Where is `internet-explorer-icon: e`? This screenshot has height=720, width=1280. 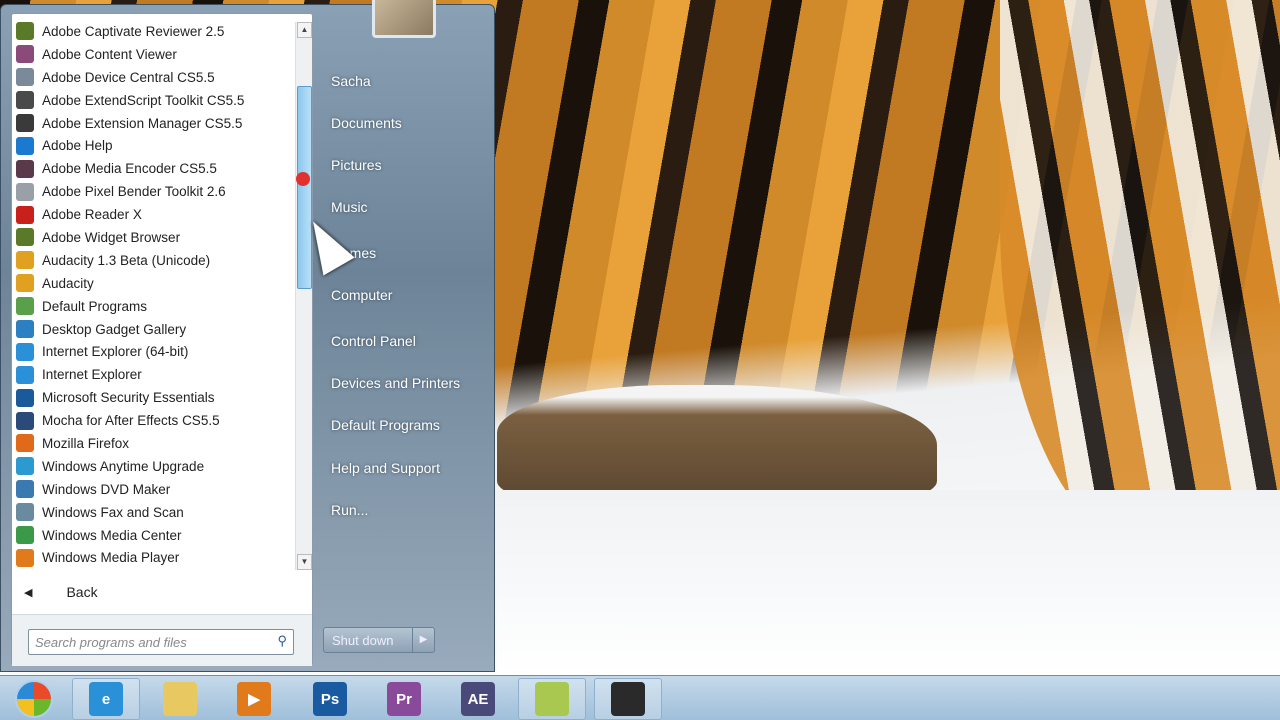 internet-explorer-icon: e is located at coordinates (106, 699).